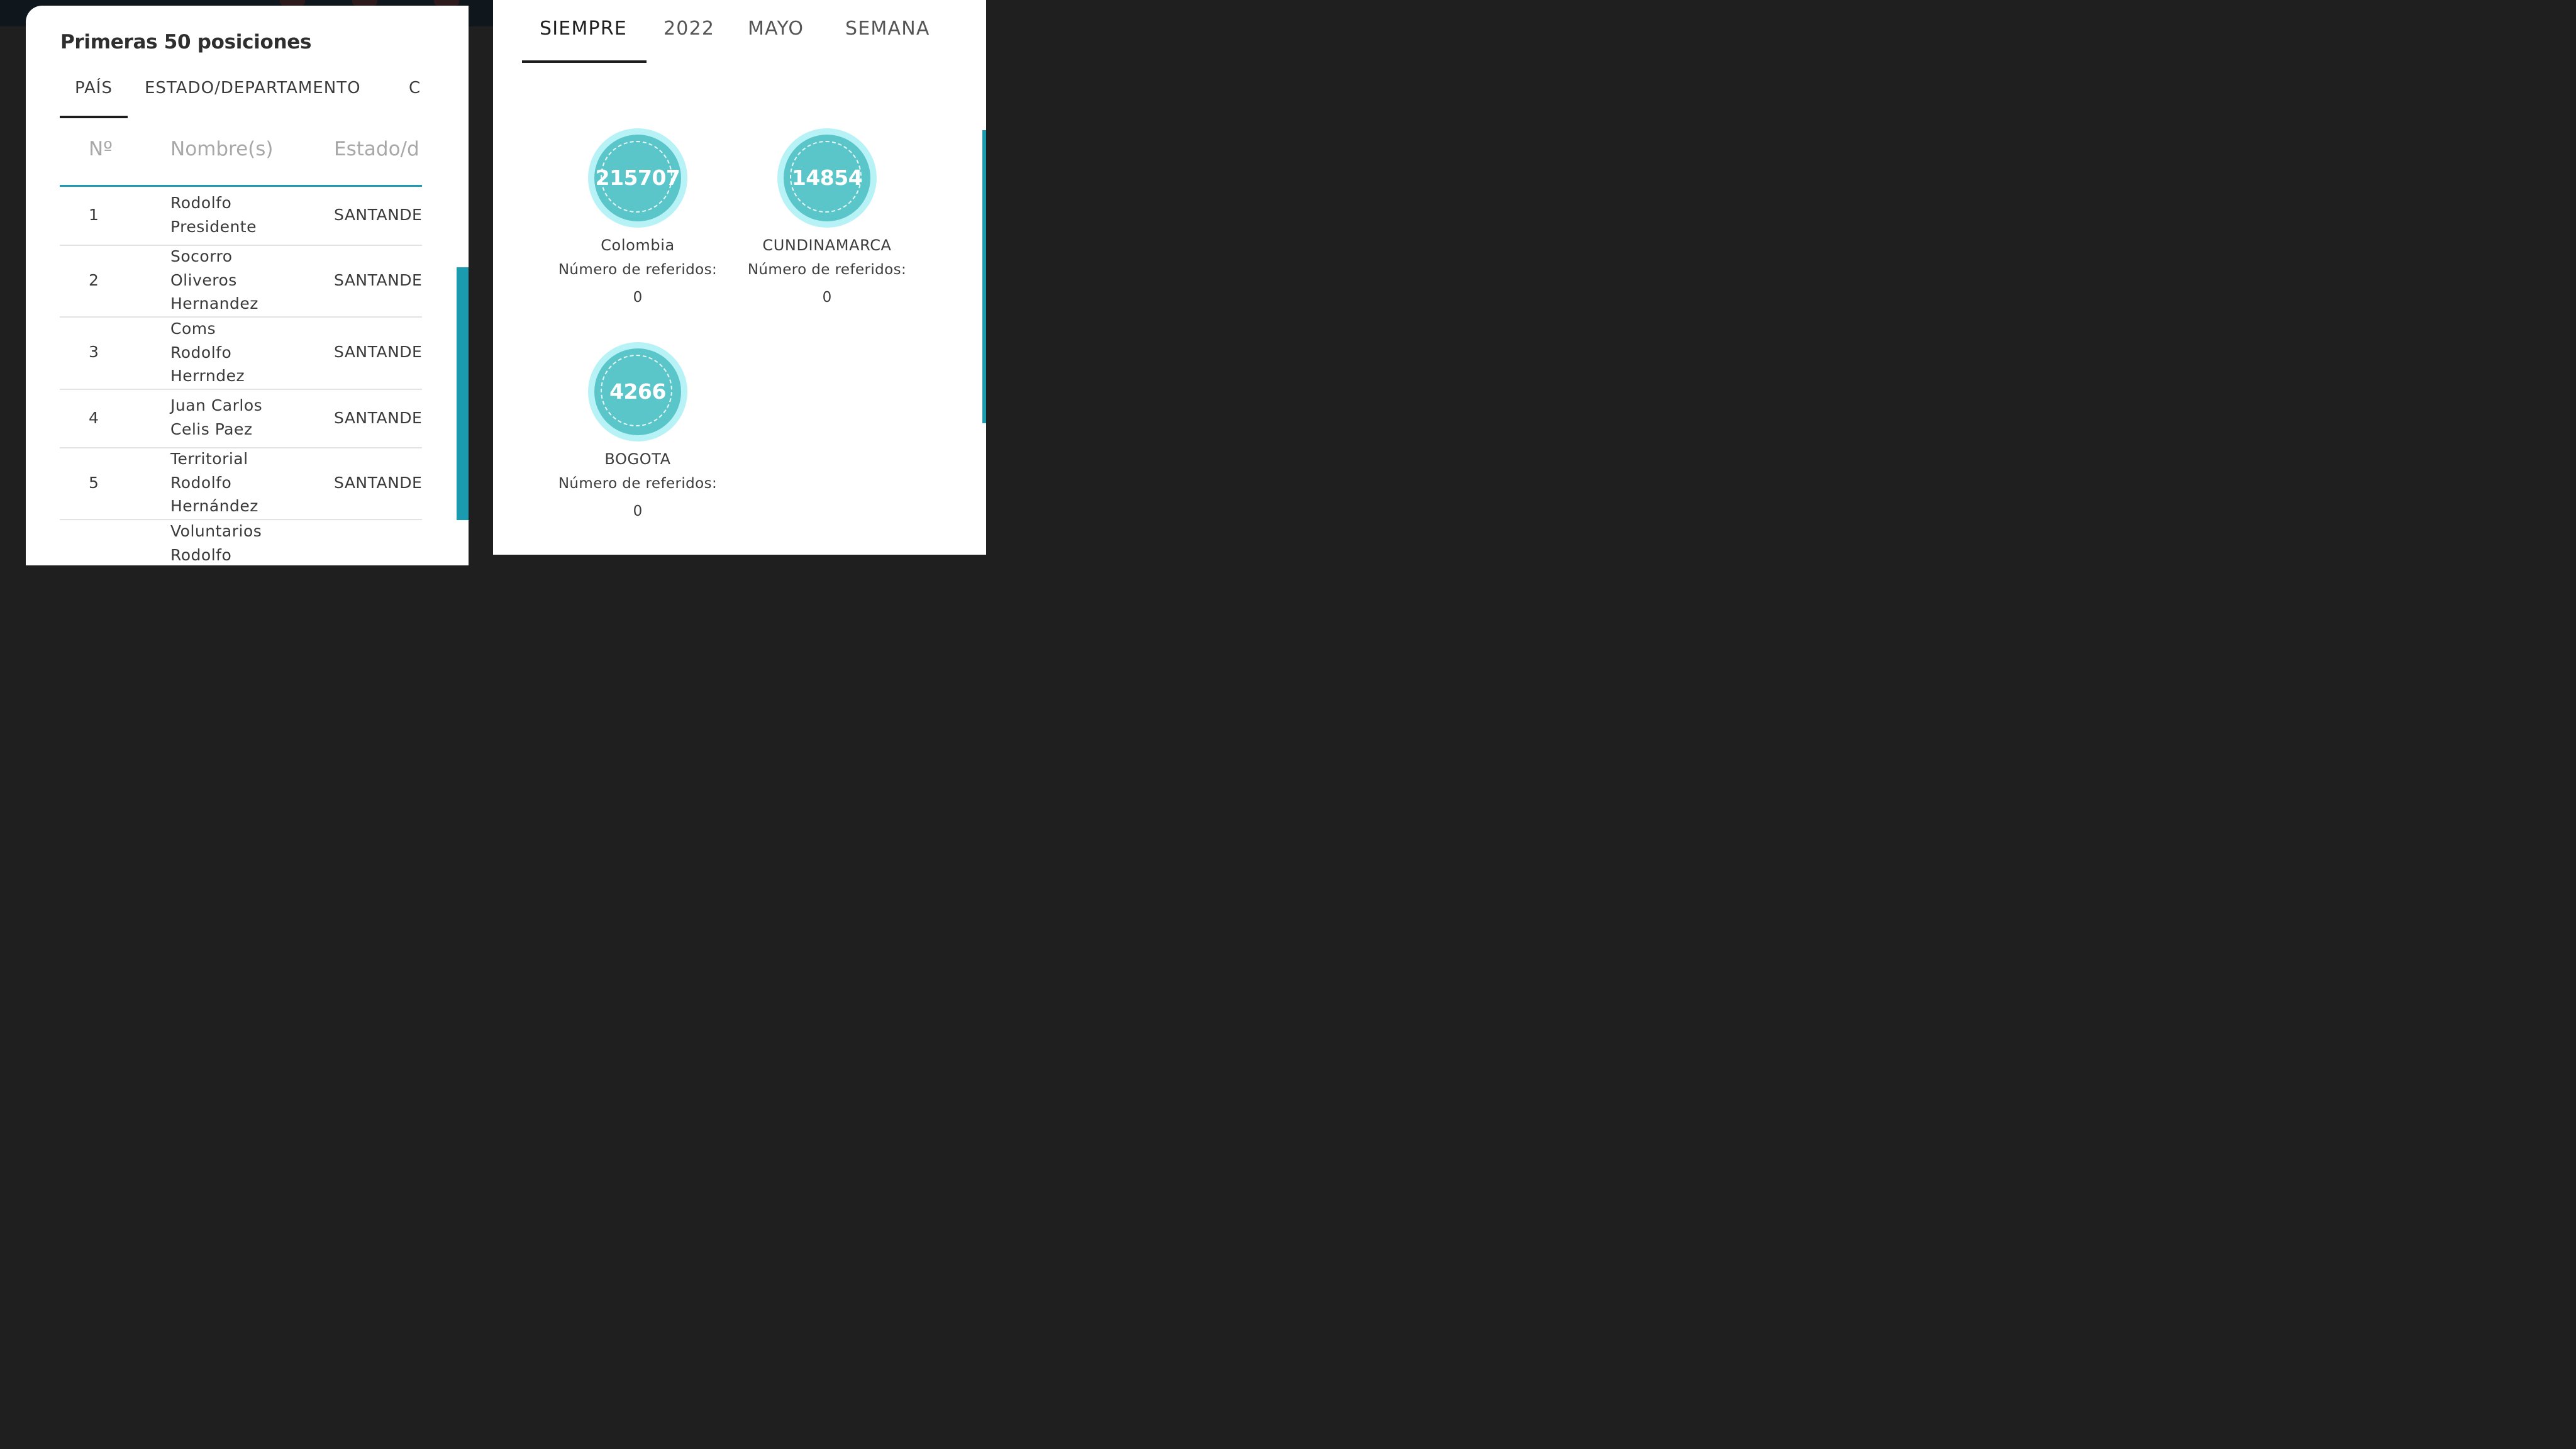 Image resolution: width=2576 pixels, height=1449 pixels. I want to click on scope-tabs: PAÍS ESTADO/DEPARTAMENTO C, so click(264, 97).